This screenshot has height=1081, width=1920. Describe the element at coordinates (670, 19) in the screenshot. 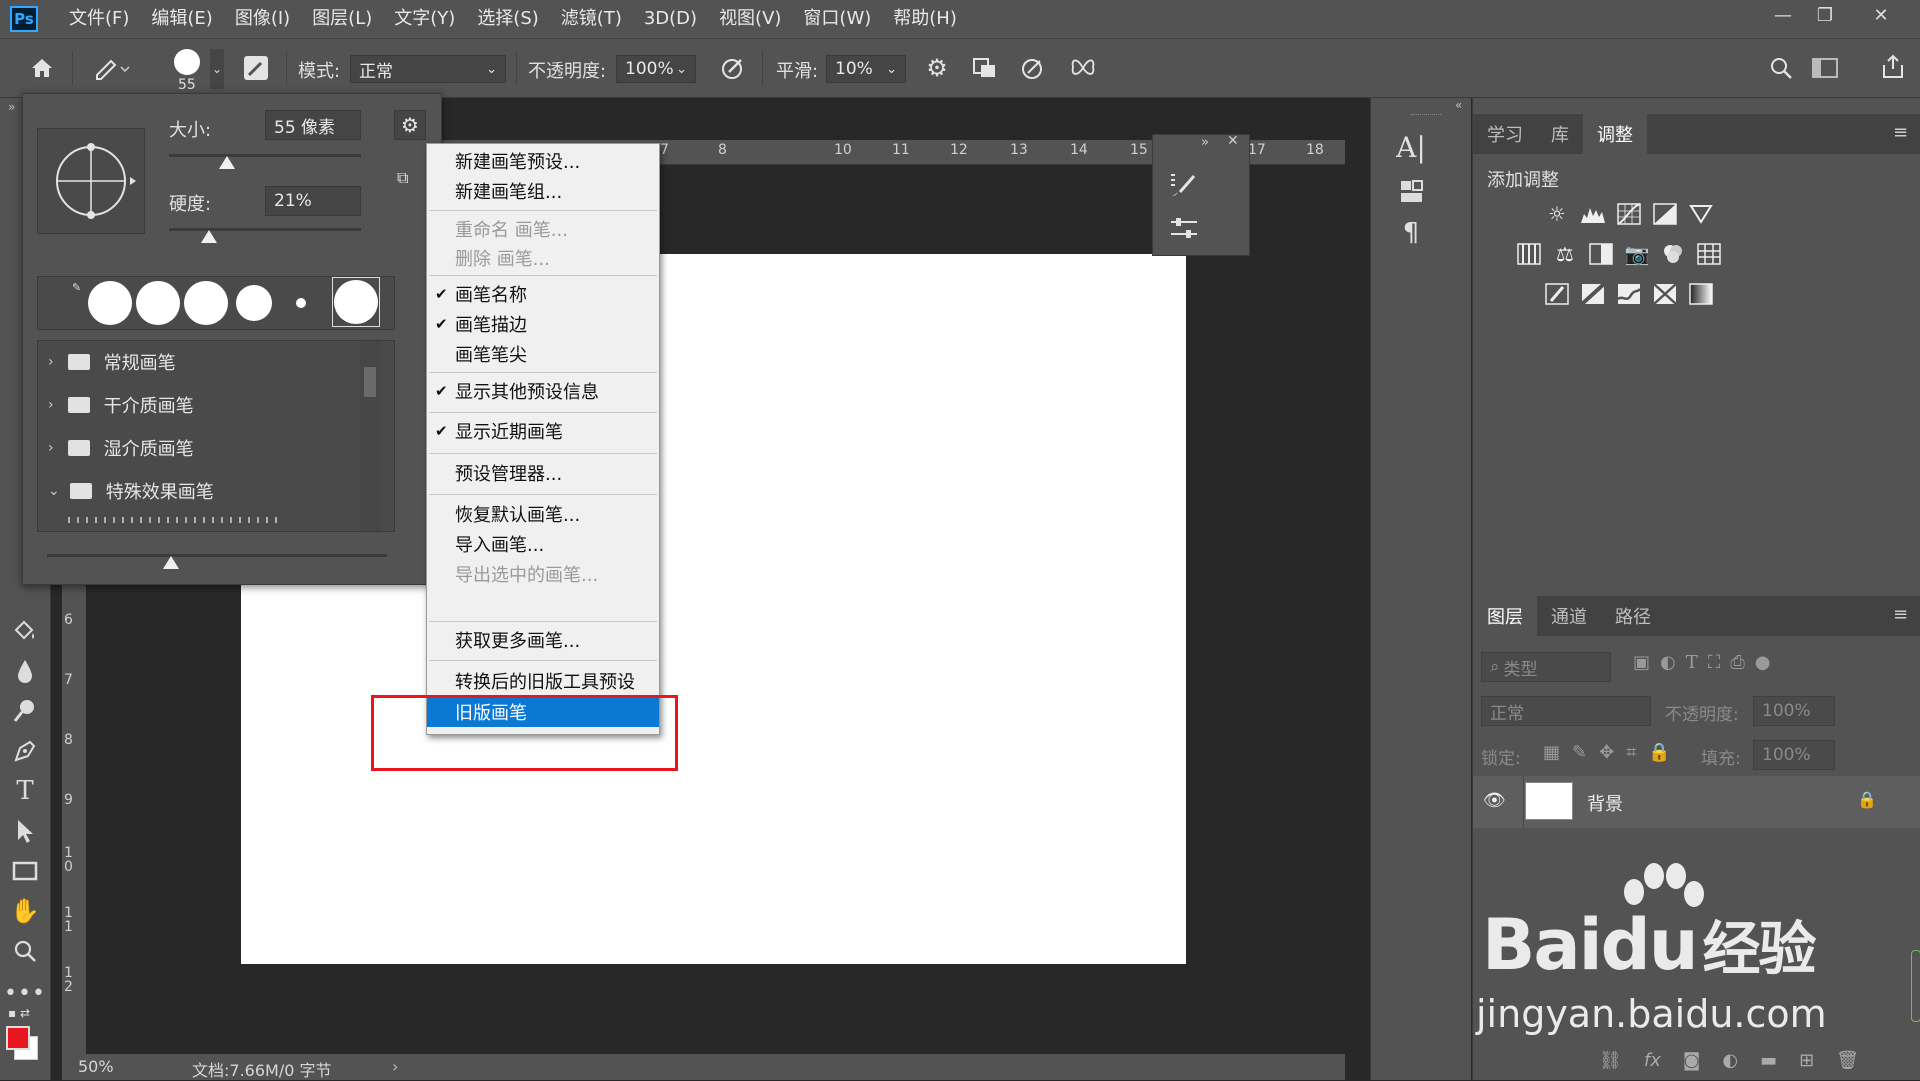

I see `menu-3d: 3D(D)` at that location.